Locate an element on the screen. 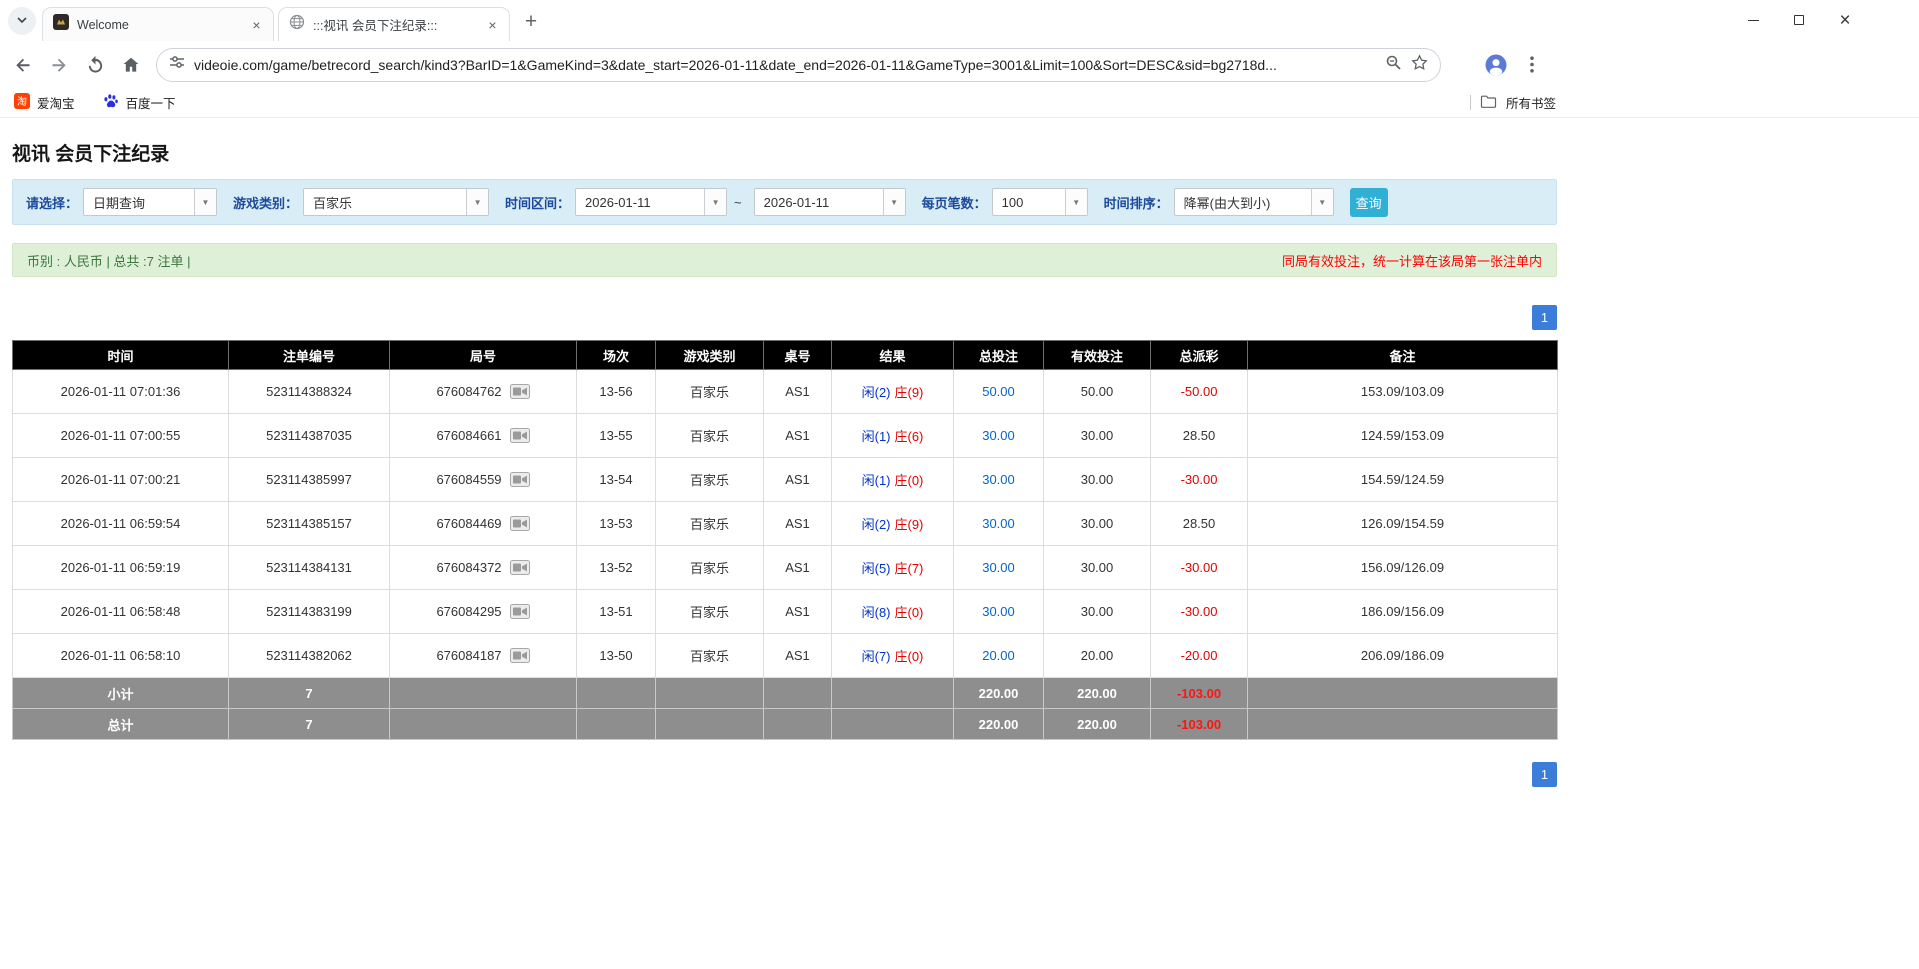  bookmark-aitaobao: 淘 爱淘宝 is located at coordinates (44, 102).